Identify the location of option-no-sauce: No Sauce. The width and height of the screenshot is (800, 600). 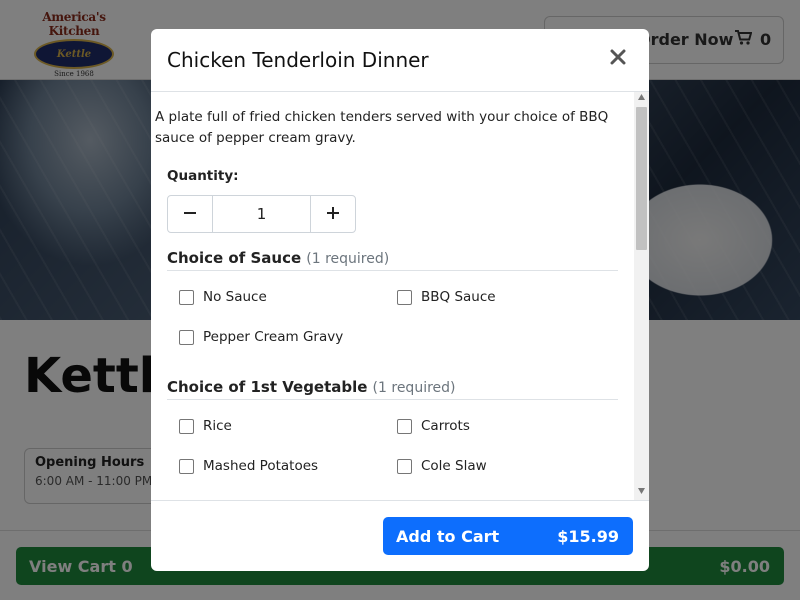
(223, 296).